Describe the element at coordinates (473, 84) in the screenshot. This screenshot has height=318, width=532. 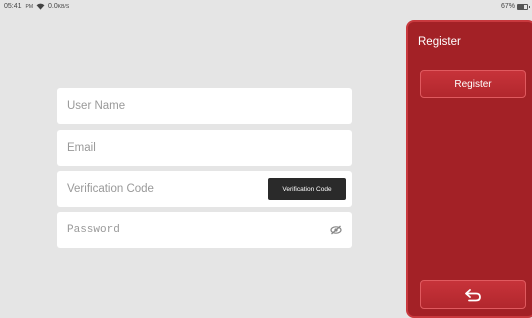
I see `register-button: Register` at that location.